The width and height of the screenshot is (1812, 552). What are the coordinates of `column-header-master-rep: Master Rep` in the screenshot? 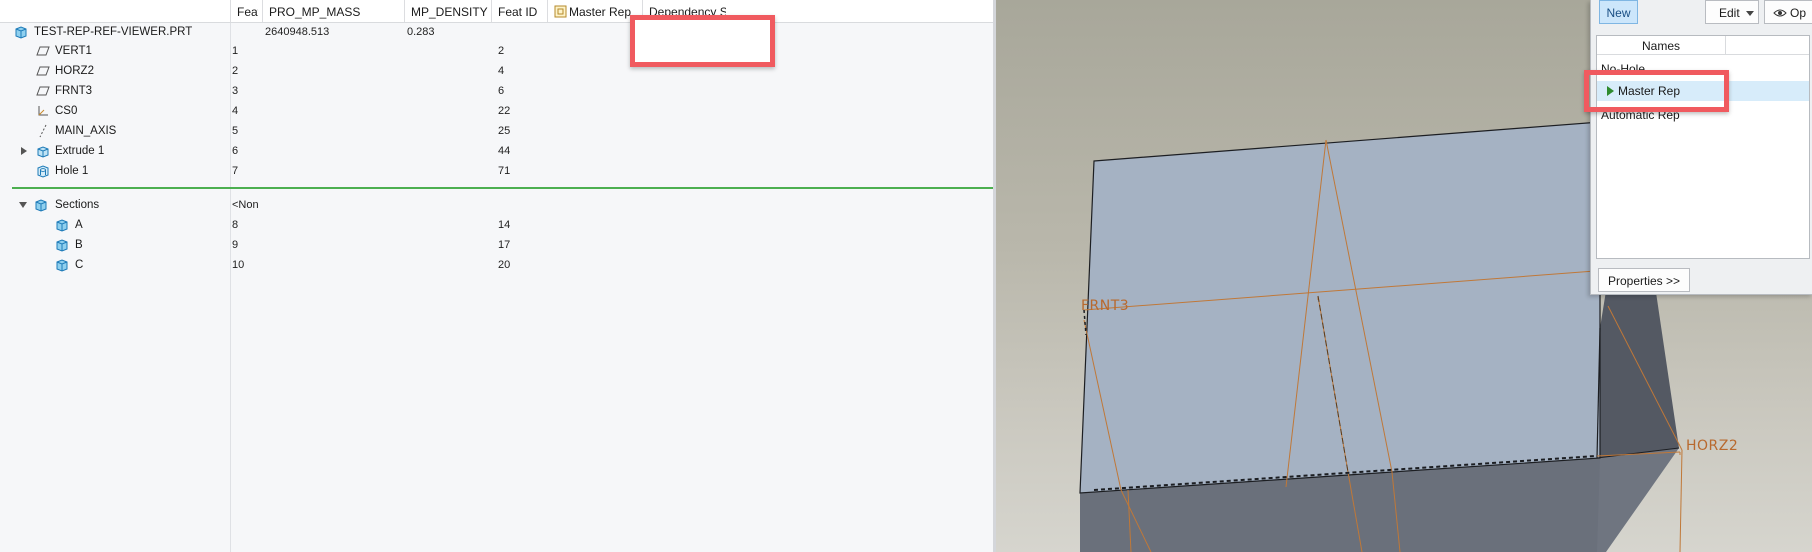 It's located at (594, 11).